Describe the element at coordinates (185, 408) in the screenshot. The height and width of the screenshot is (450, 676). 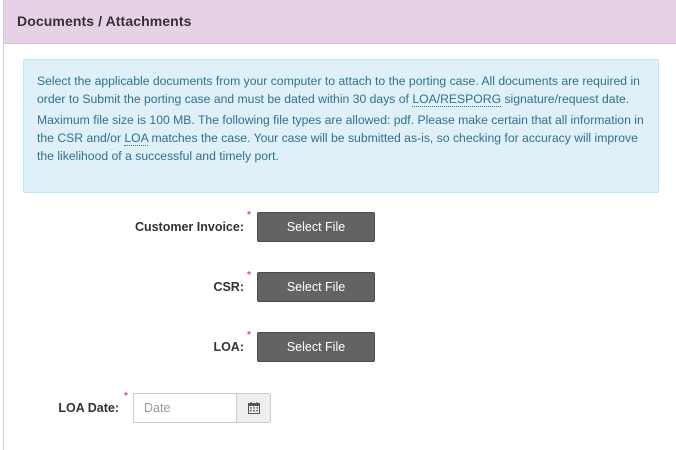
I see `loa-date-input` at that location.